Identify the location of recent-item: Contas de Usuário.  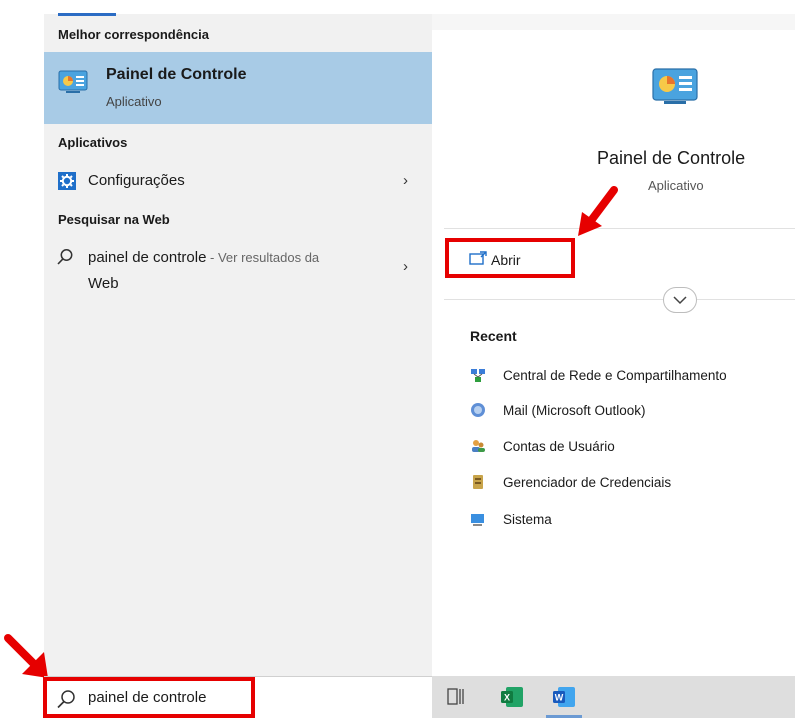
(630, 448).